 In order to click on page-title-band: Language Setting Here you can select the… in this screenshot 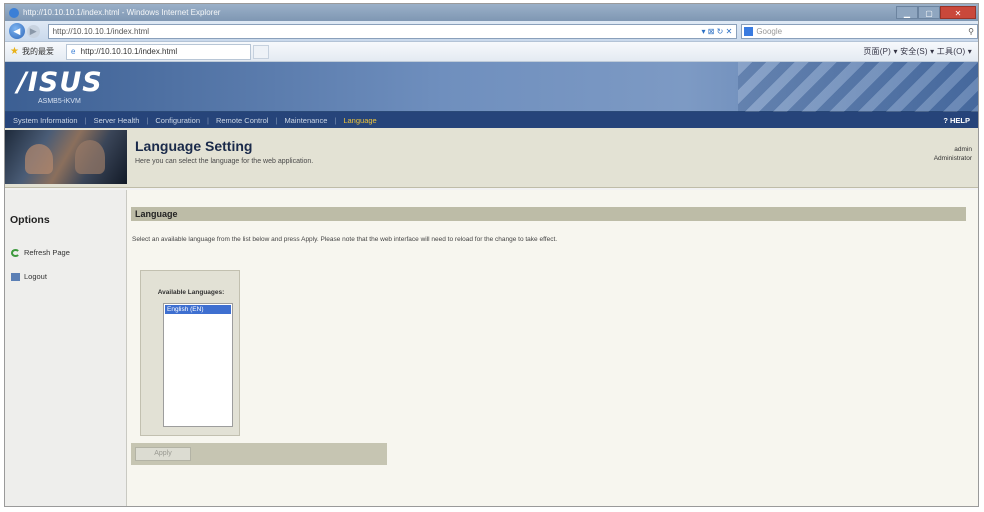, I will do `click(491, 158)`.